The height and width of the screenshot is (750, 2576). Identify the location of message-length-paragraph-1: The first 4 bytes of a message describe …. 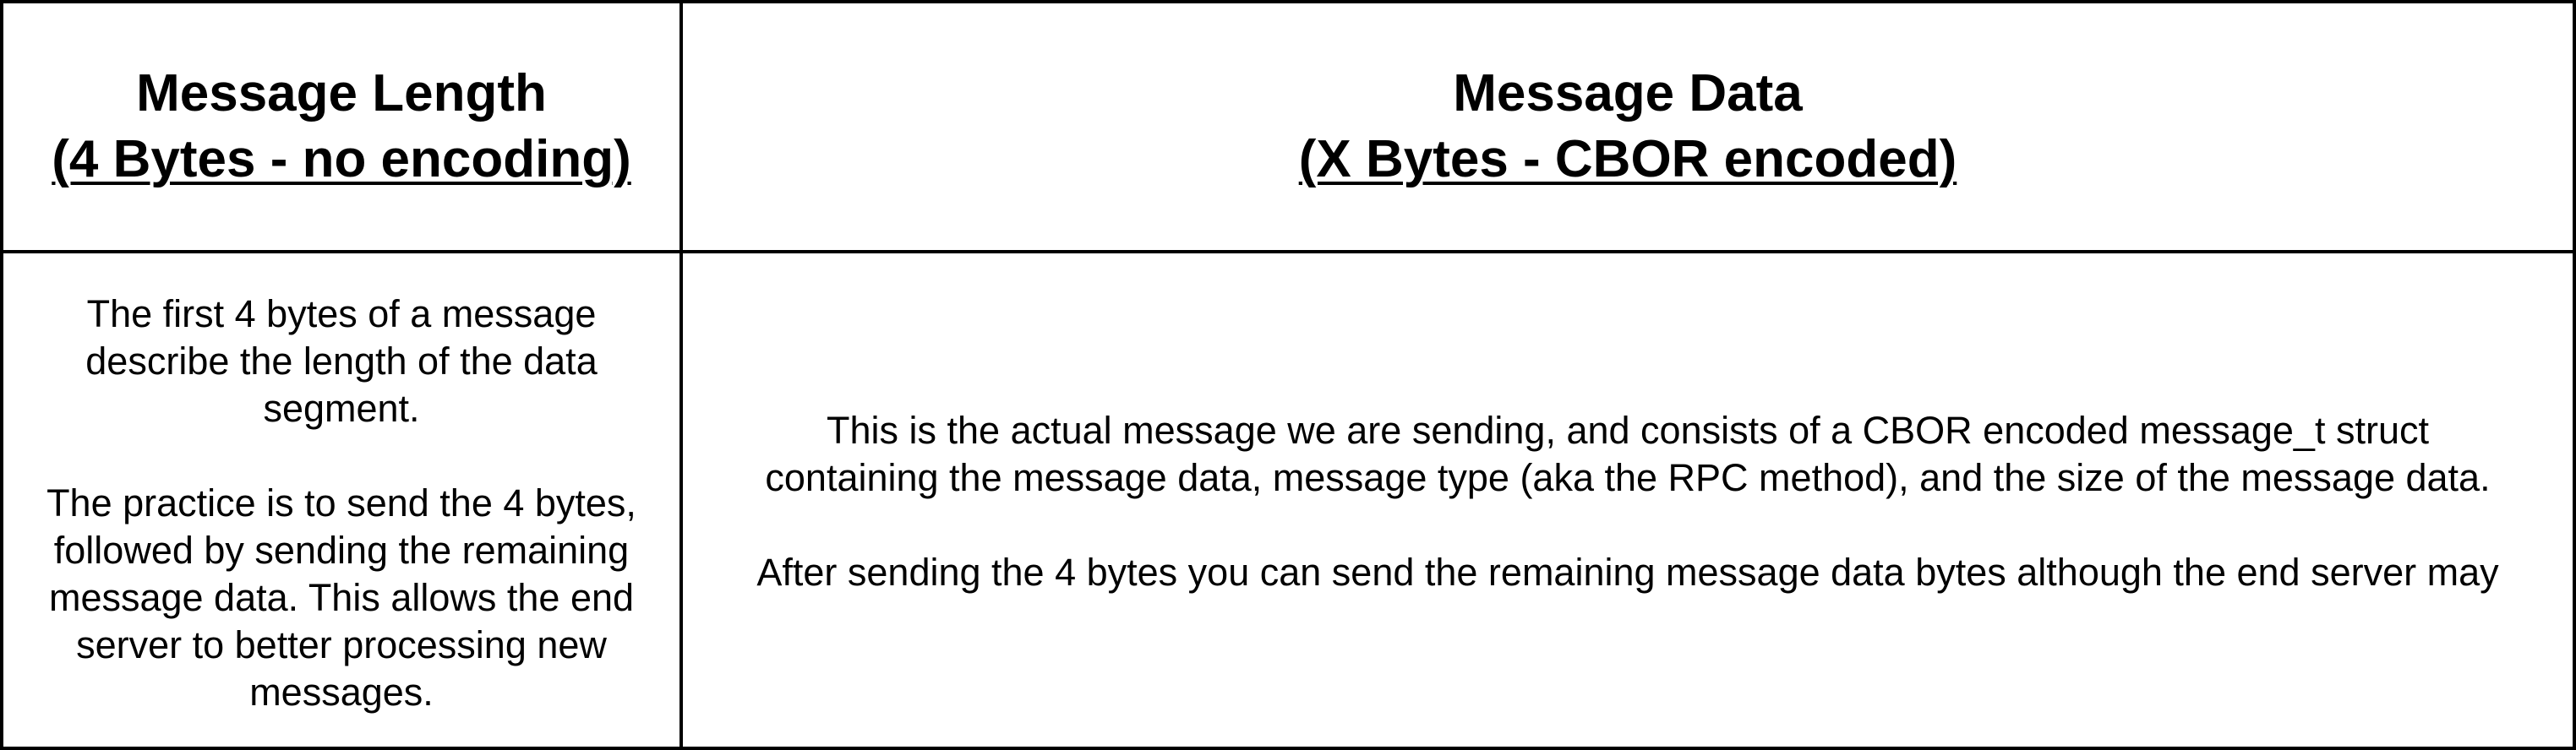
(341, 361).